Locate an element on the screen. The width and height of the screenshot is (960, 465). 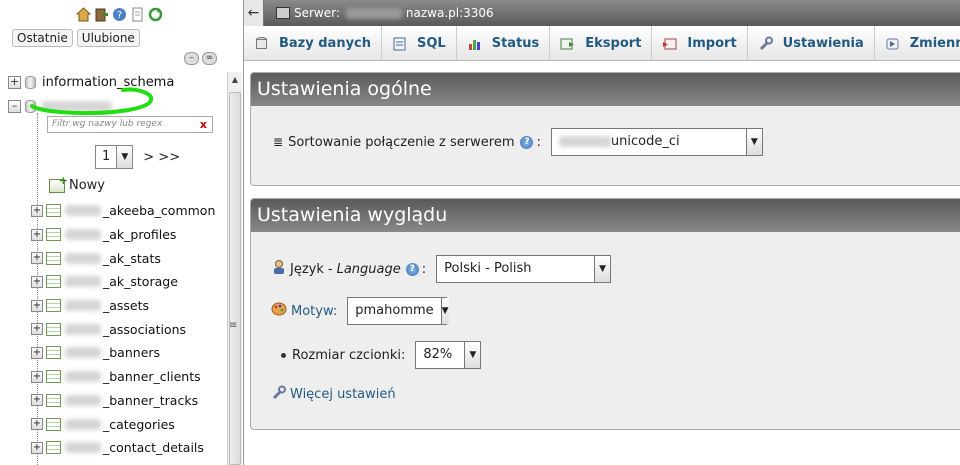
nav-scrollbar: ▲ is located at coordinates (234, 268).